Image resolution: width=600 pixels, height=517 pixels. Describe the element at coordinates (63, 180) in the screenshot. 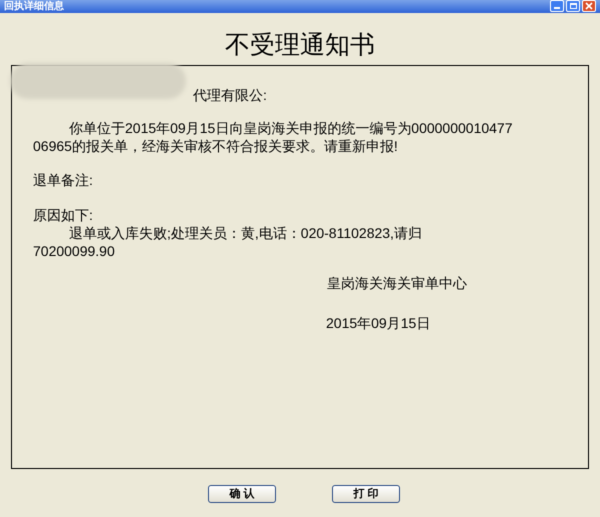

I see `remarks-label: 退单备注:` at that location.